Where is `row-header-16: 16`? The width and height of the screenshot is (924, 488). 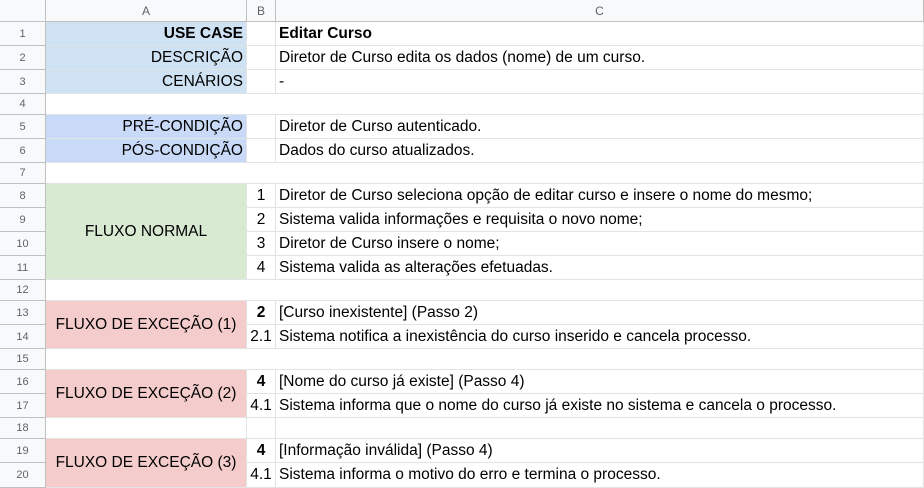 row-header-16: 16 is located at coordinates (23, 382).